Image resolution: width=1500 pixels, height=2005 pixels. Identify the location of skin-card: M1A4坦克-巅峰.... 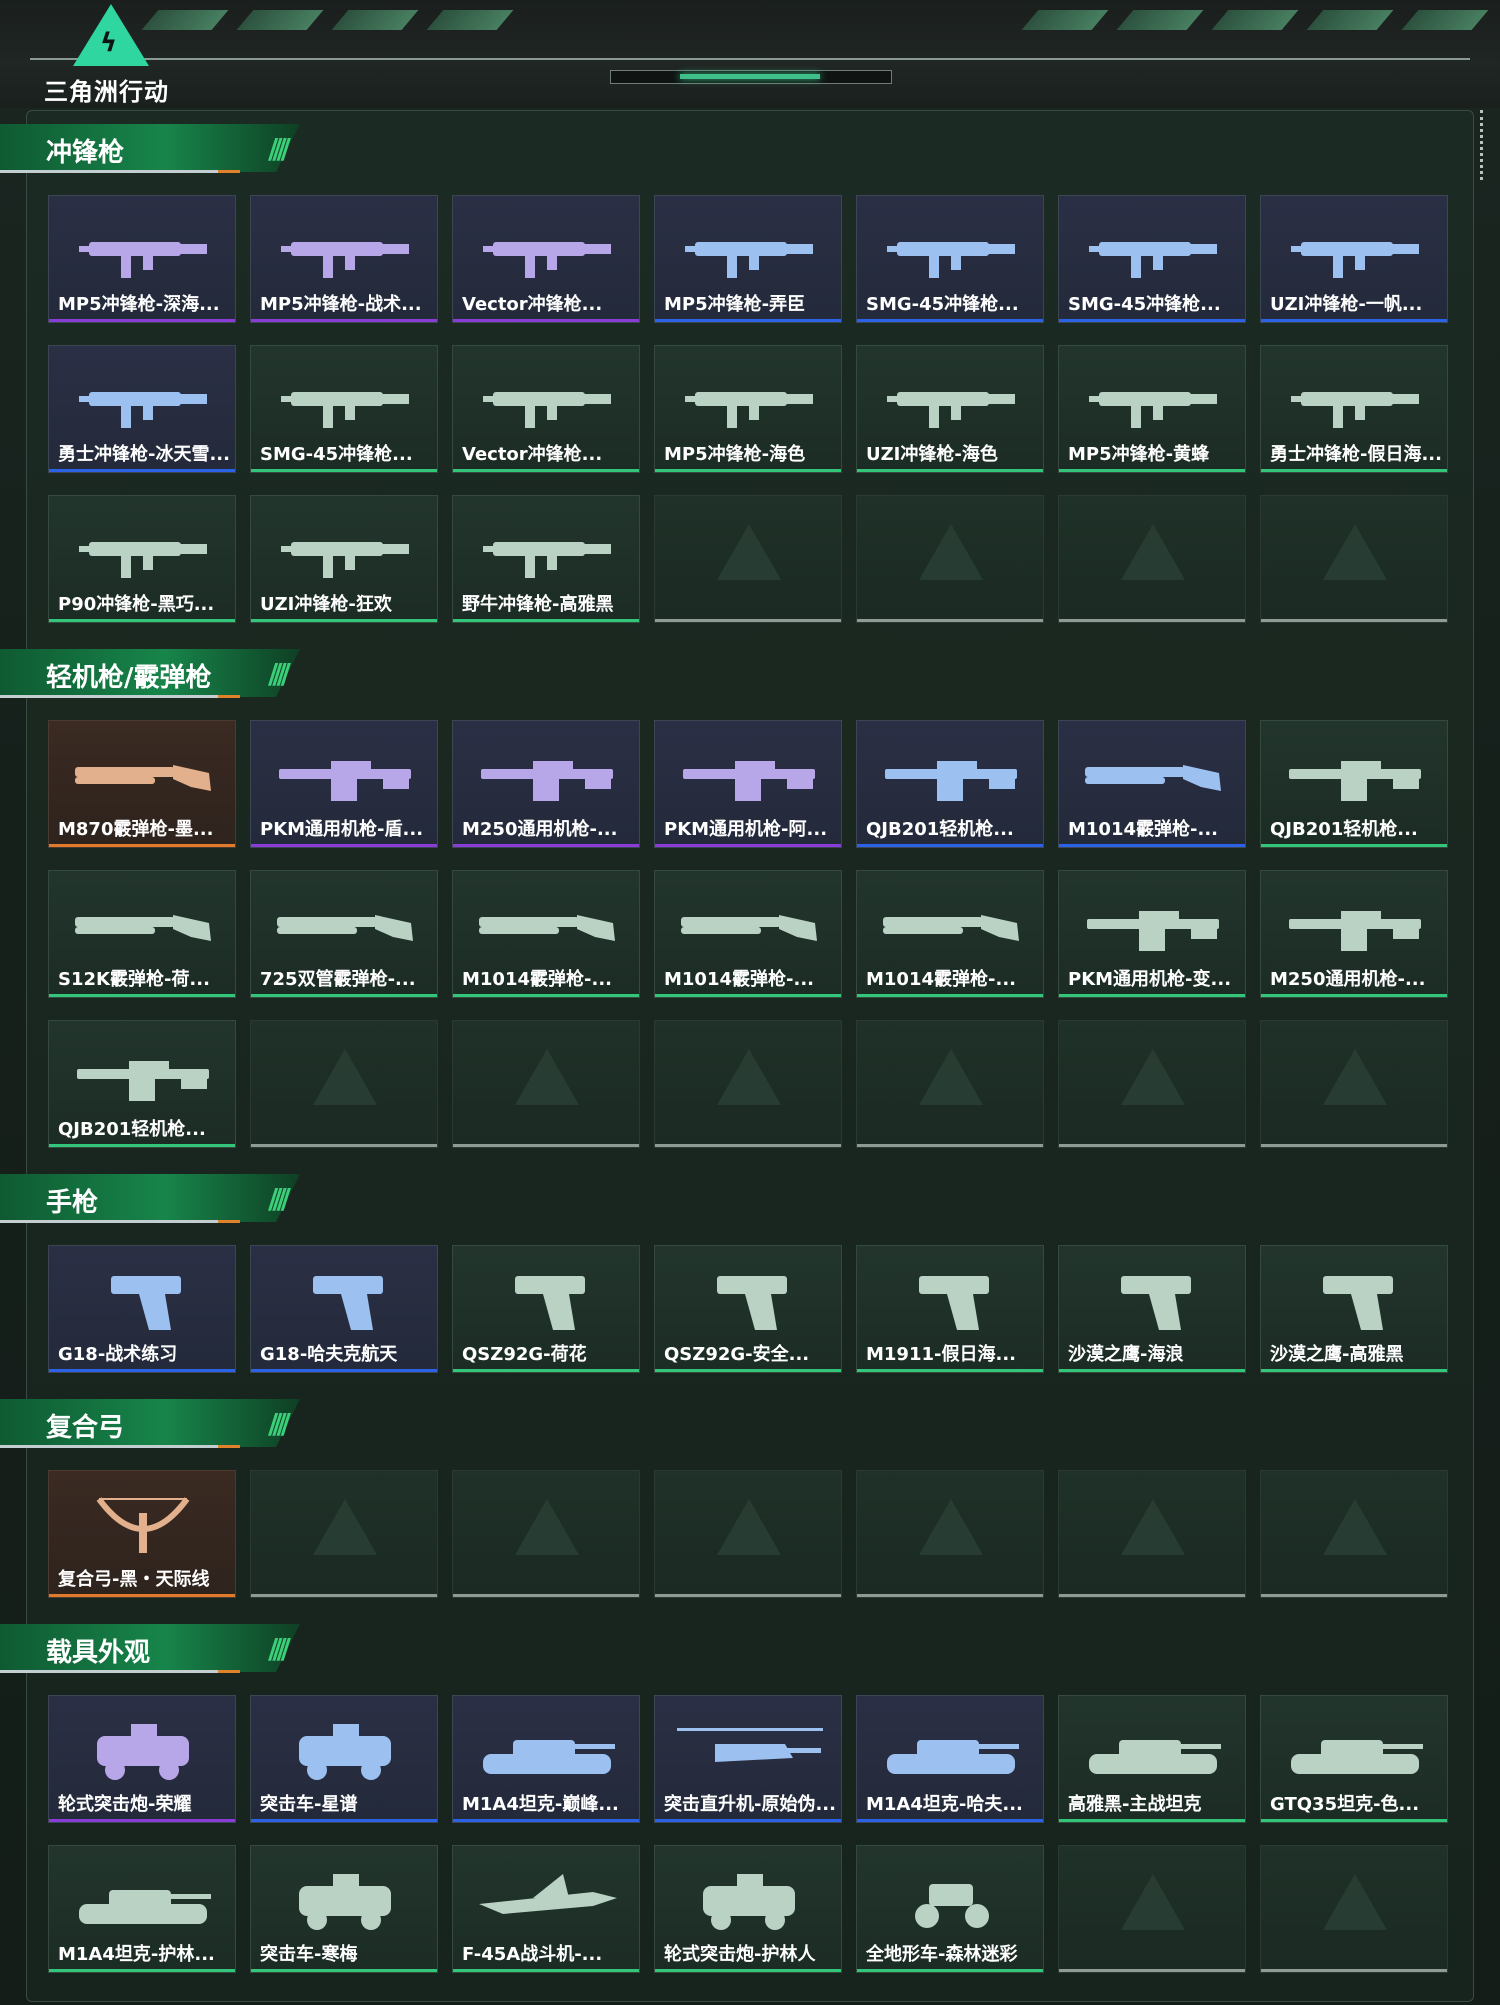
(546, 1759).